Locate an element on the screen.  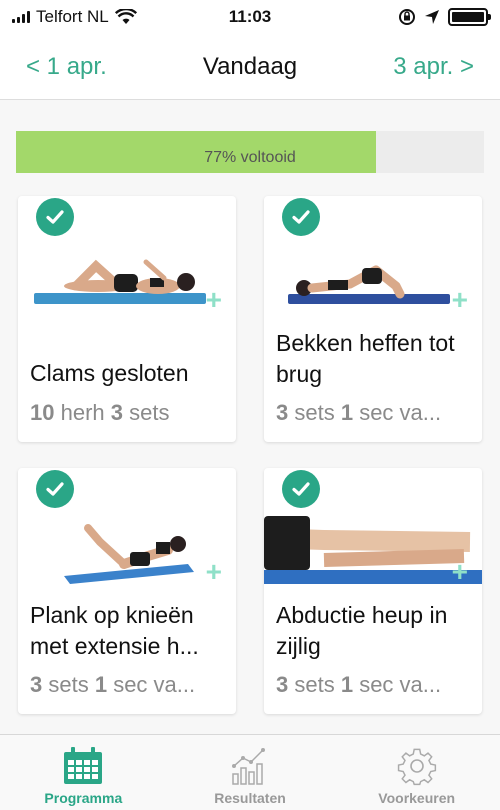
tab-bar: Programma Resultaten Voorkeuren is located at coordinates (250, 772).